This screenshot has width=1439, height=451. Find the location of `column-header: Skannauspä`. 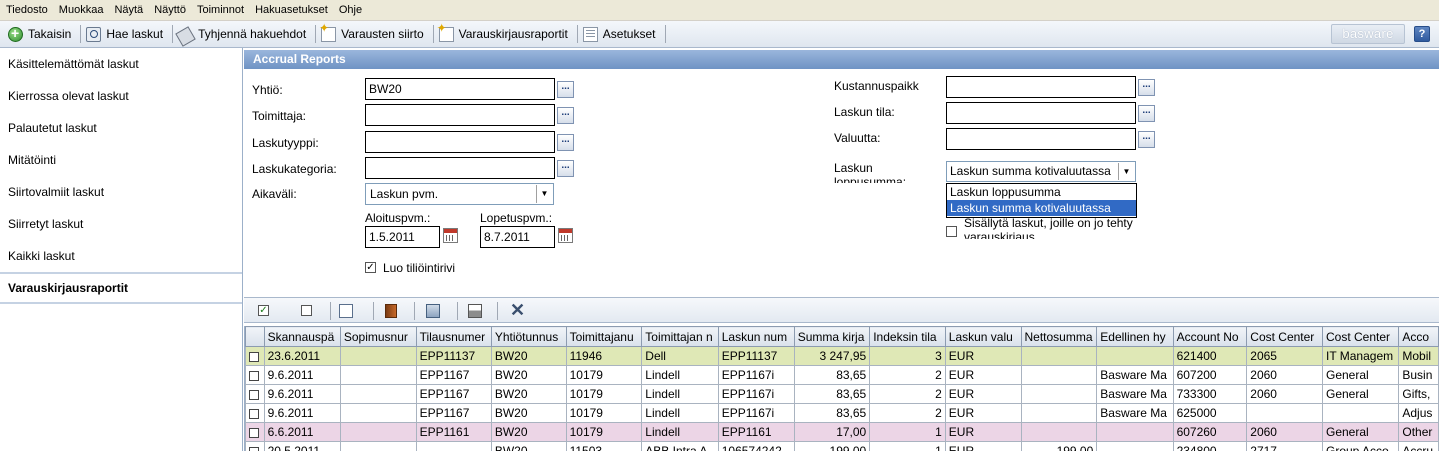

column-header: Skannauspä is located at coordinates (302, 336).